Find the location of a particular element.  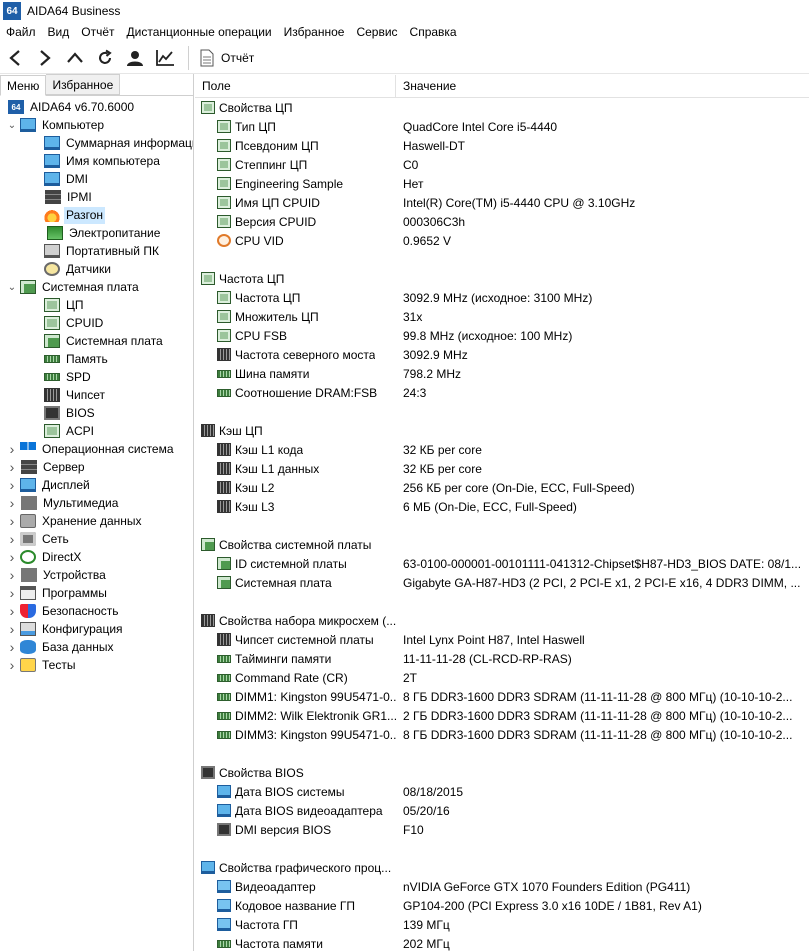

tree-item: › Сервер is located at coordinates (96, 467).